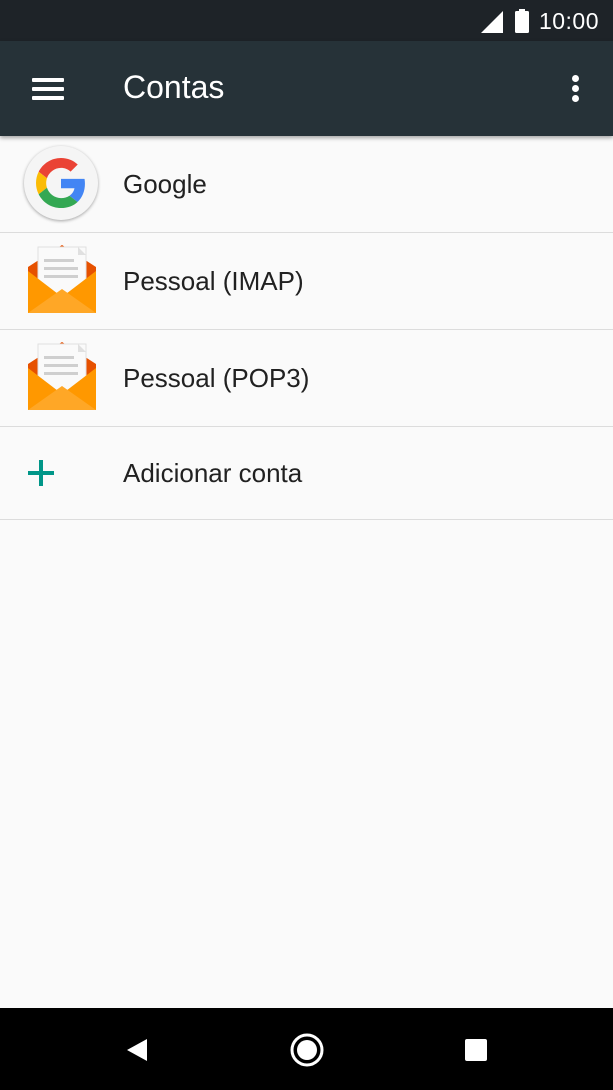 The height and width of the screenshot is (1090, 613). Describe the element at coordinates (521, 21) in the screenshot. I see `battery-icon` at that location.